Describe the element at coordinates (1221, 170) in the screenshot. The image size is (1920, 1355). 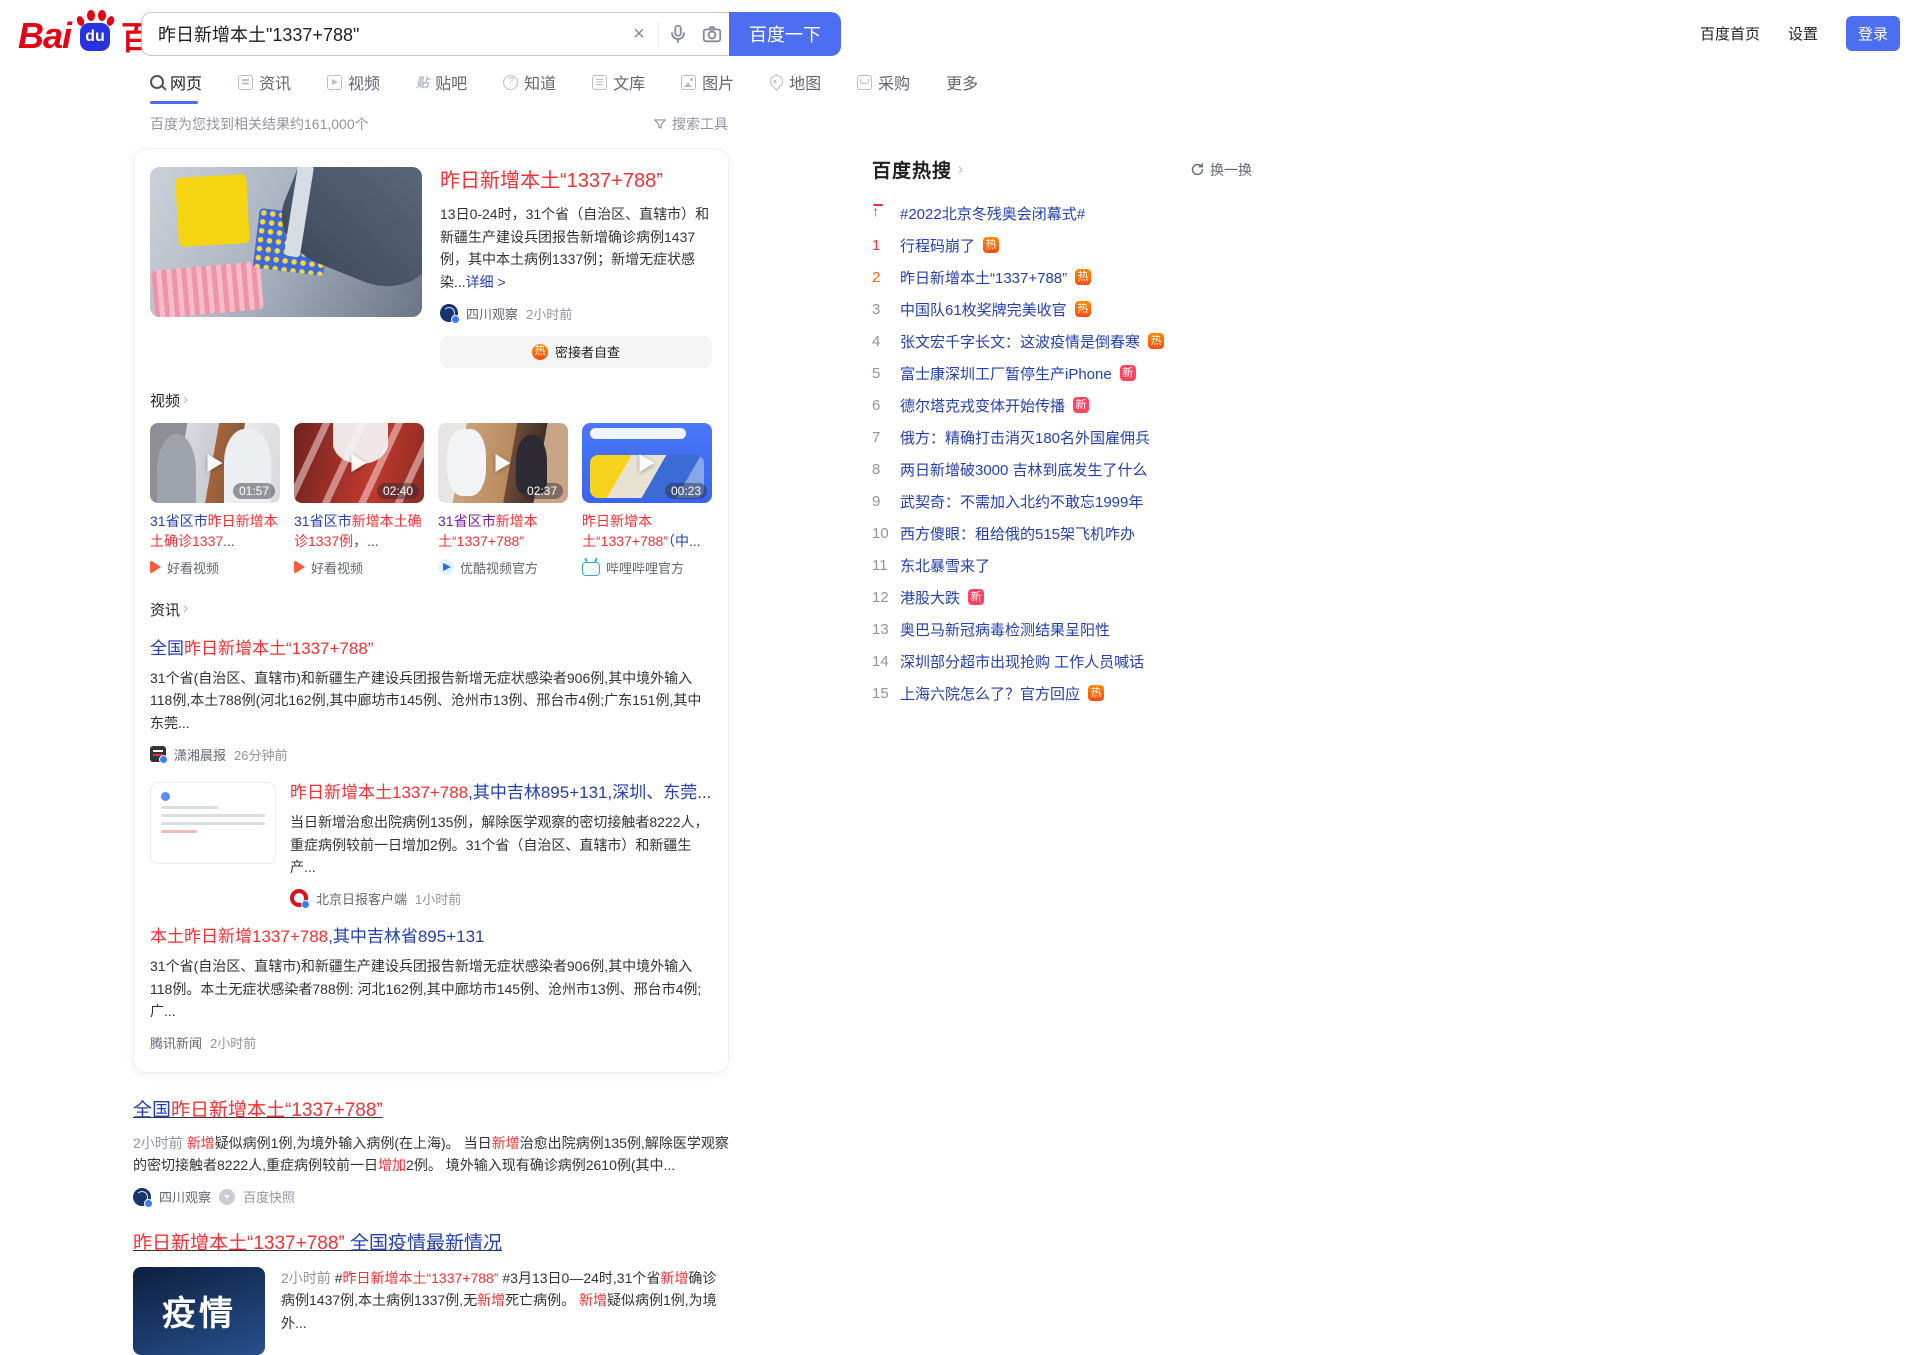
I see `refresh-button: 换一换` at that location.